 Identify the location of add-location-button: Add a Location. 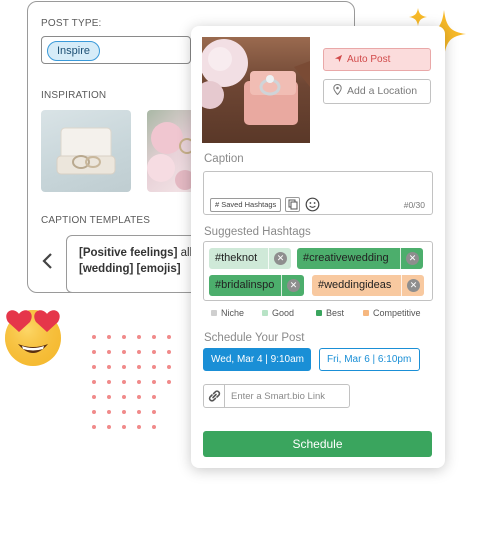
(377, 91).